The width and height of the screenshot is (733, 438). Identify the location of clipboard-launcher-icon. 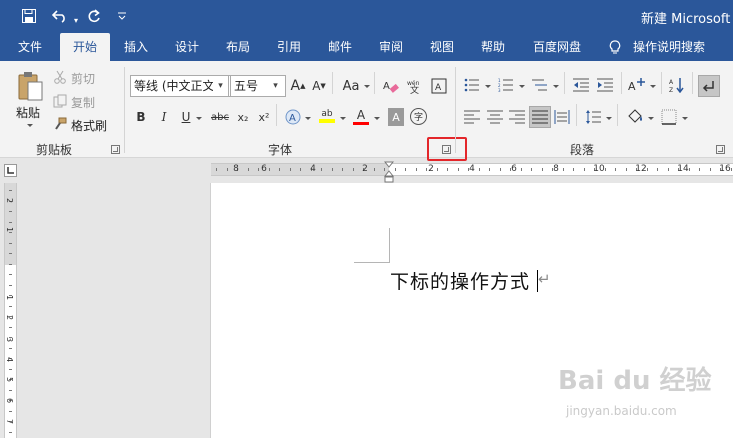
(115, 149).